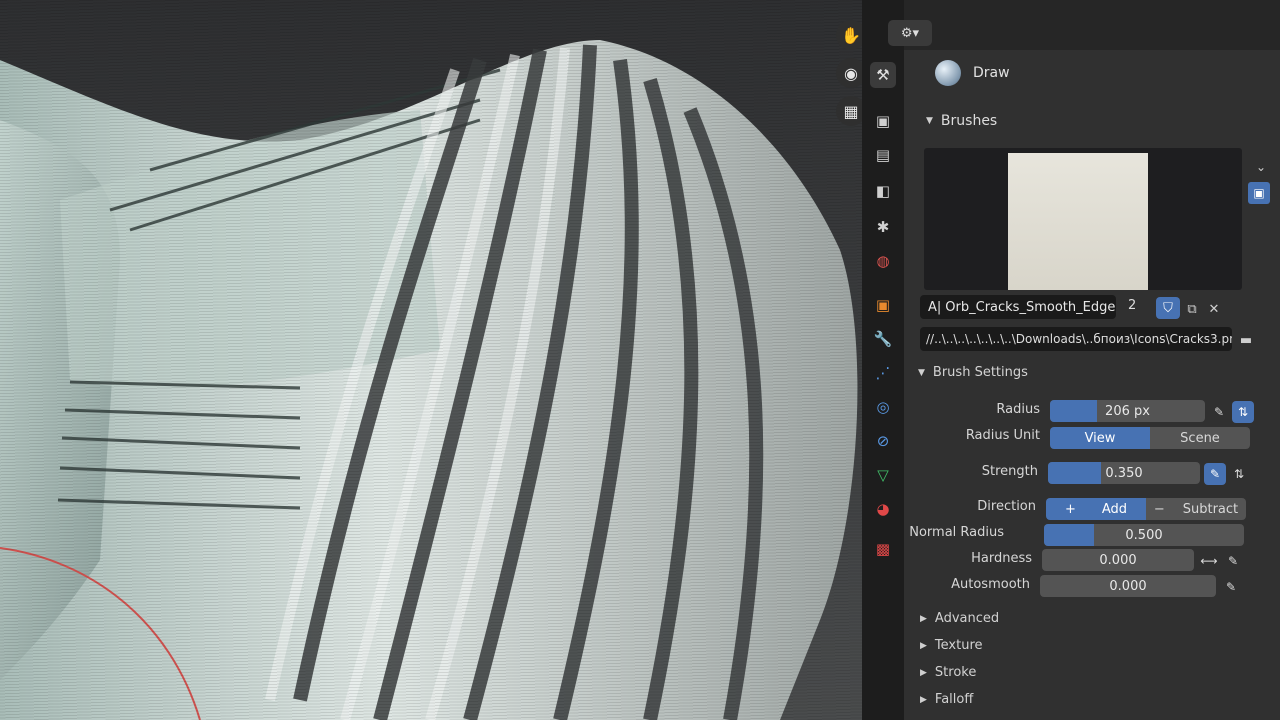  What do you see at coordinates (955, 672) in the screenshot?
I see `stroke-label: Stroke` at bounding box center [955, 672].